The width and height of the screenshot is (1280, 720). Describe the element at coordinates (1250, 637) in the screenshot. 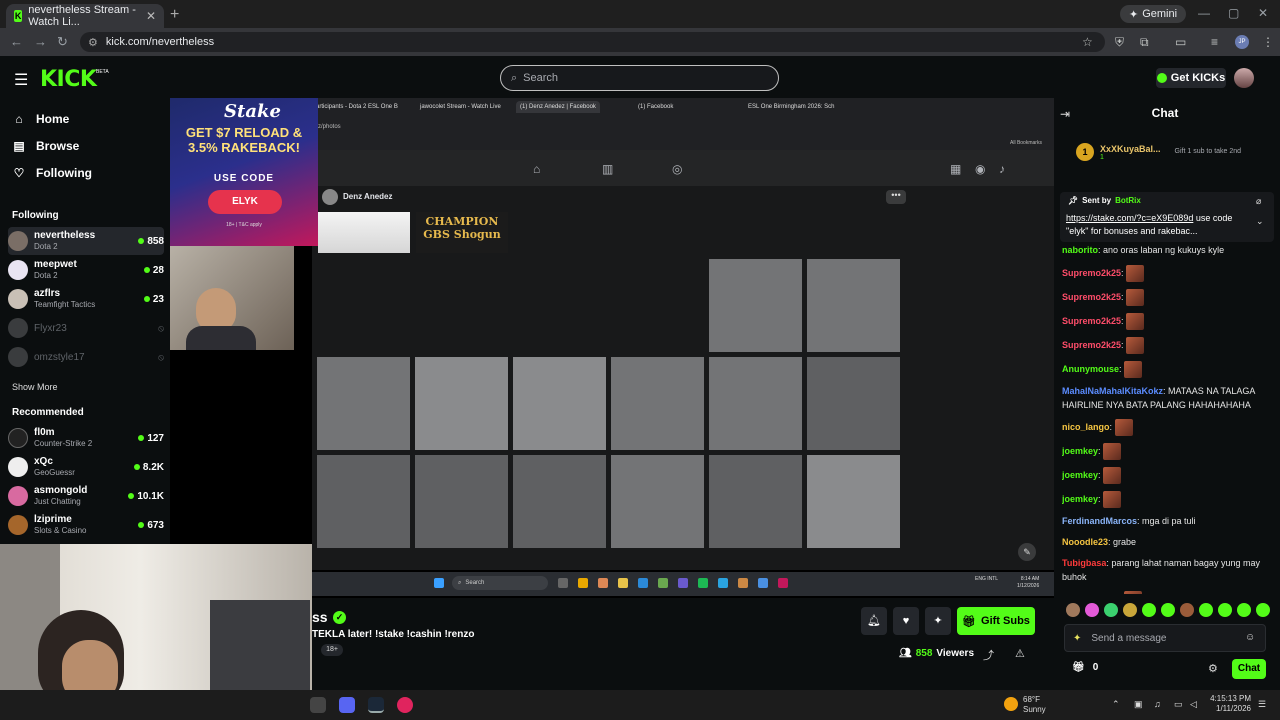

I see `emoji-picker-icon: ☺` at that location.